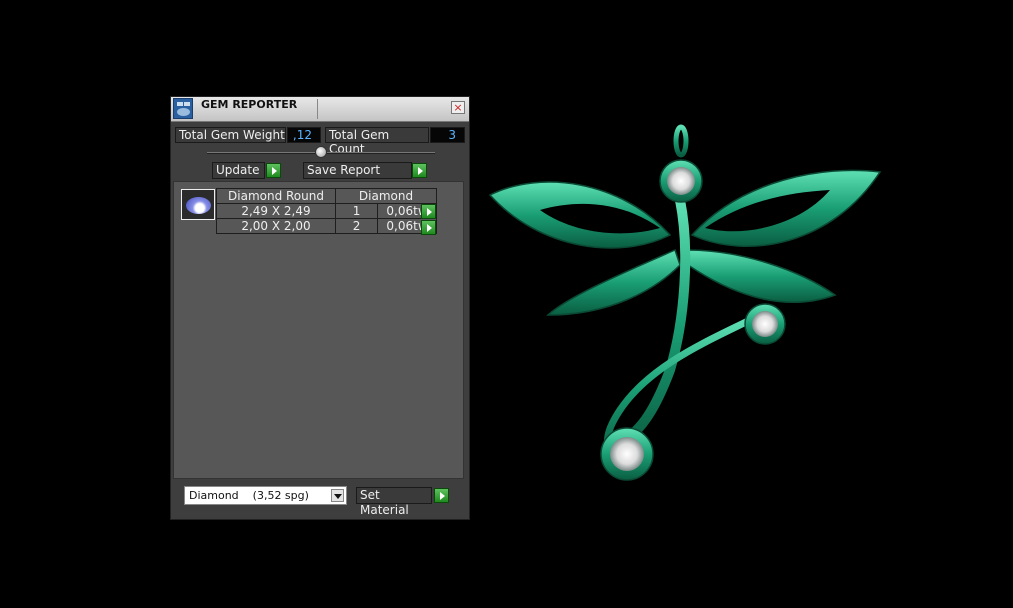 This screenshot has width=1013, height=608. What do you see at coordinates (386, 196) in the screenshot?
I see `gem-material-header: Diamond` at bounding box center [386, 196].